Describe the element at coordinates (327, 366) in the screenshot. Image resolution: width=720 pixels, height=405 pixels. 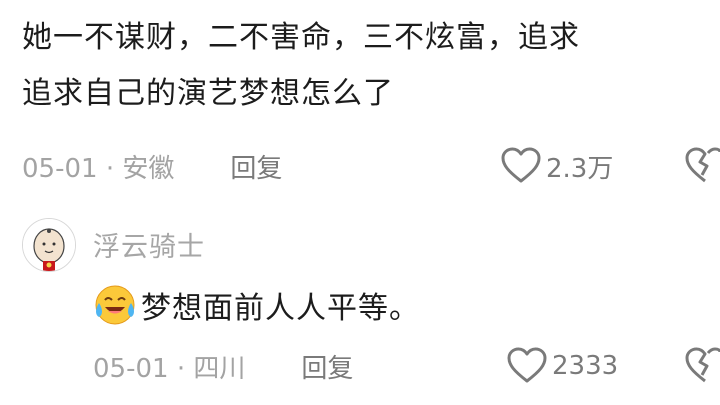
I see `reply-reply-button: 回复` at that location.